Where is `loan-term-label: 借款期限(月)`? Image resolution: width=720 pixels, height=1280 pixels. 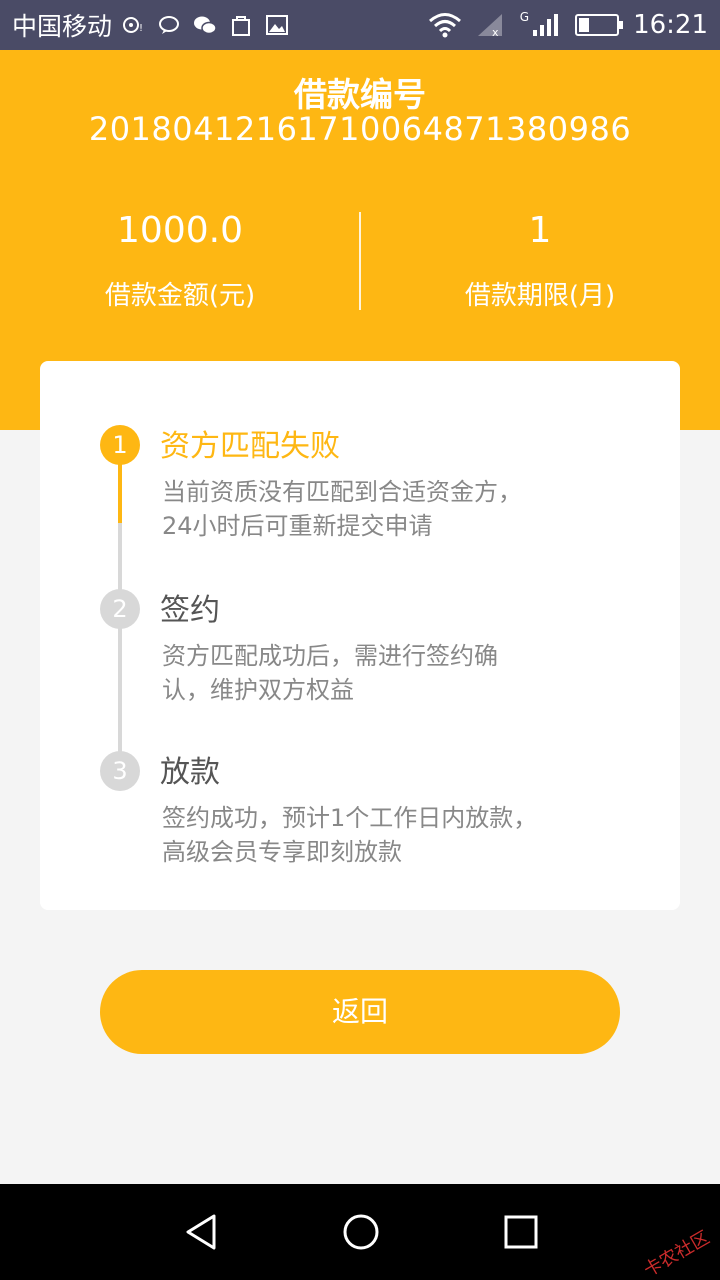
loan-term-label: 借款期限(月) is located at coordinates (540, 296).